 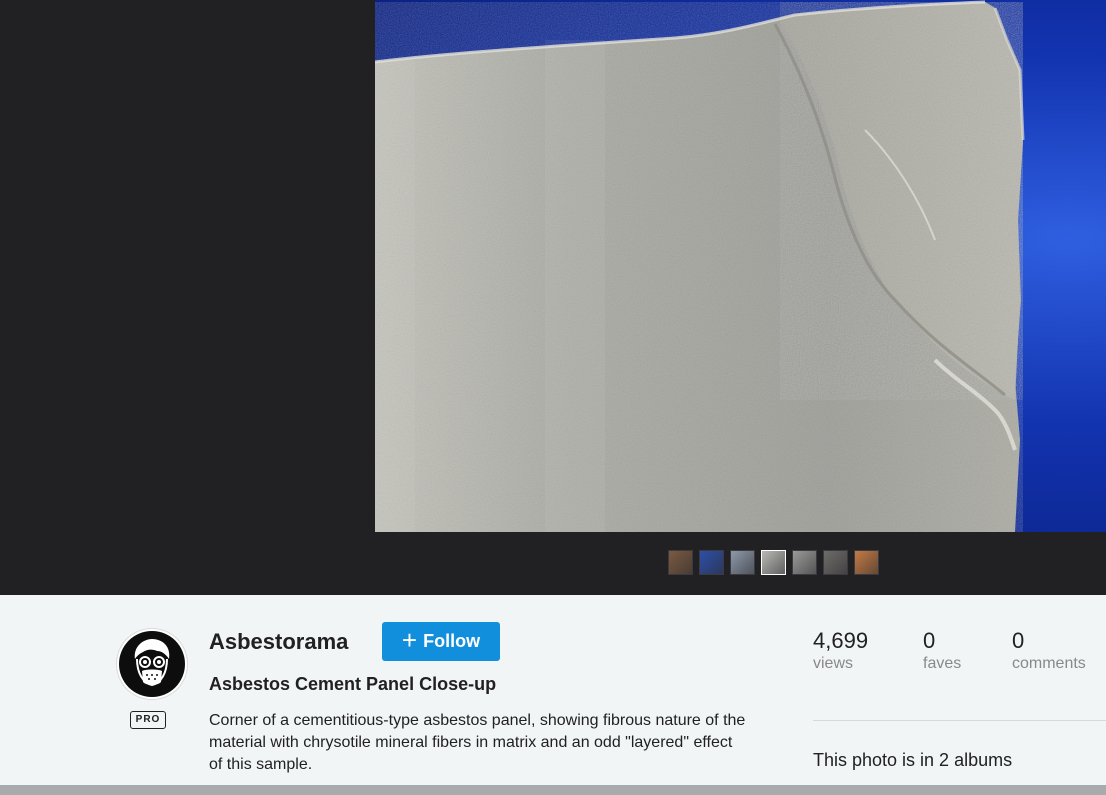 I want to click on views-label: views, so click(x=833, y=663).